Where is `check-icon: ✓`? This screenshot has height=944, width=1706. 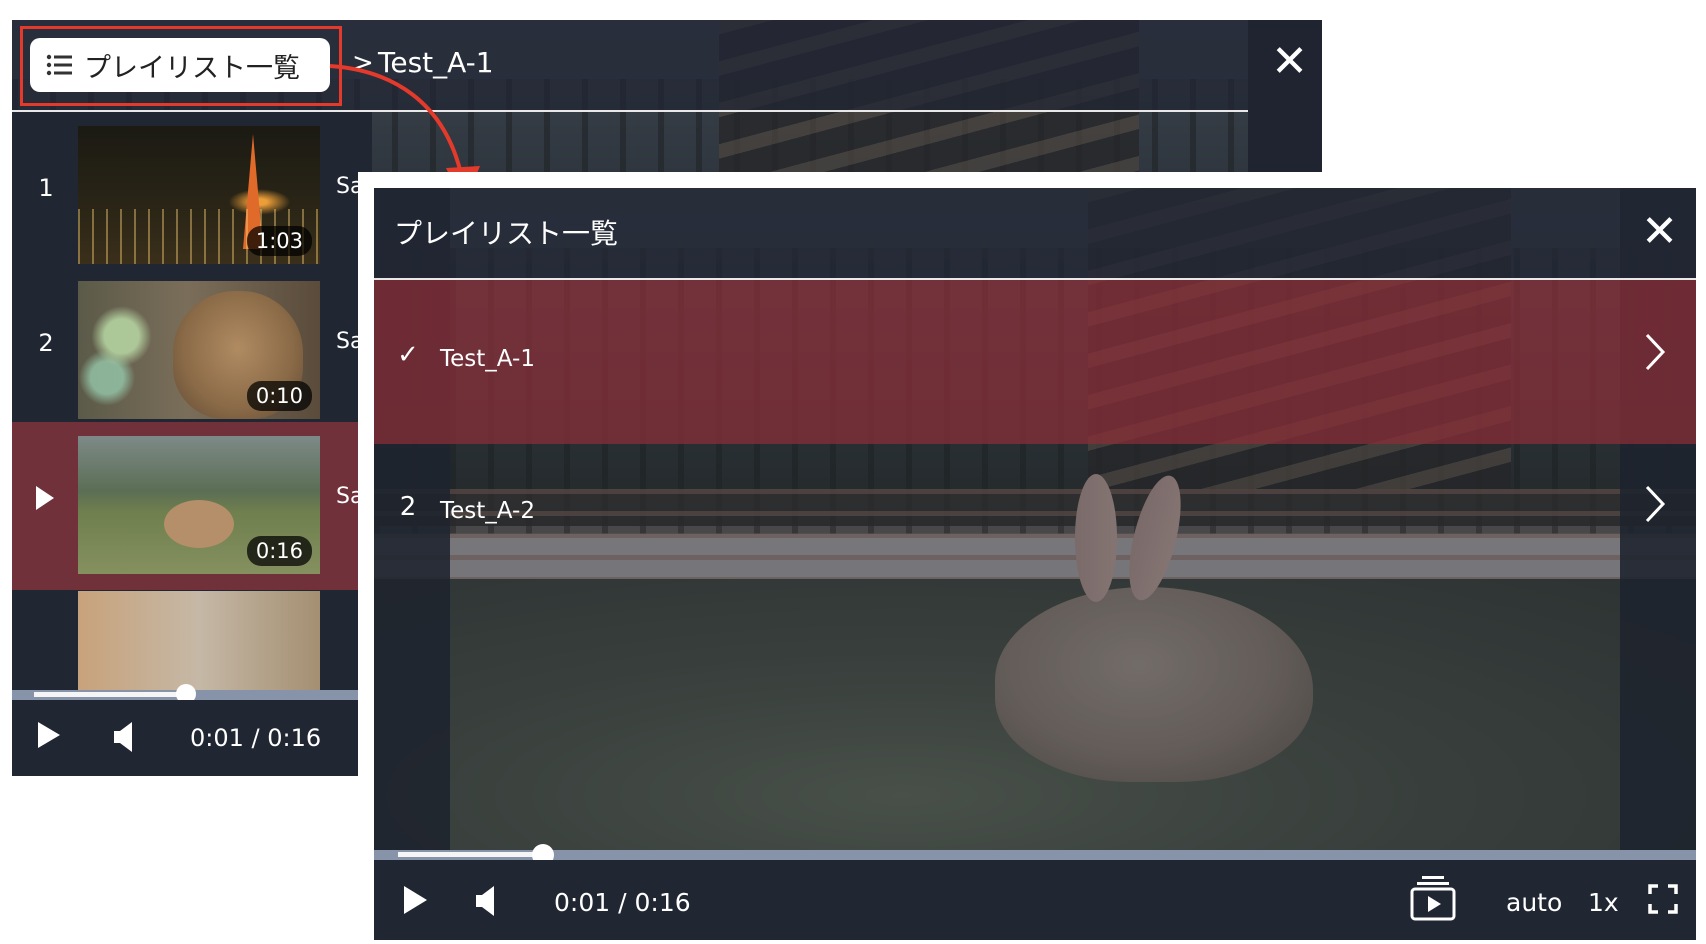
check-icon: ✓ is located at coordinates (408, 355).